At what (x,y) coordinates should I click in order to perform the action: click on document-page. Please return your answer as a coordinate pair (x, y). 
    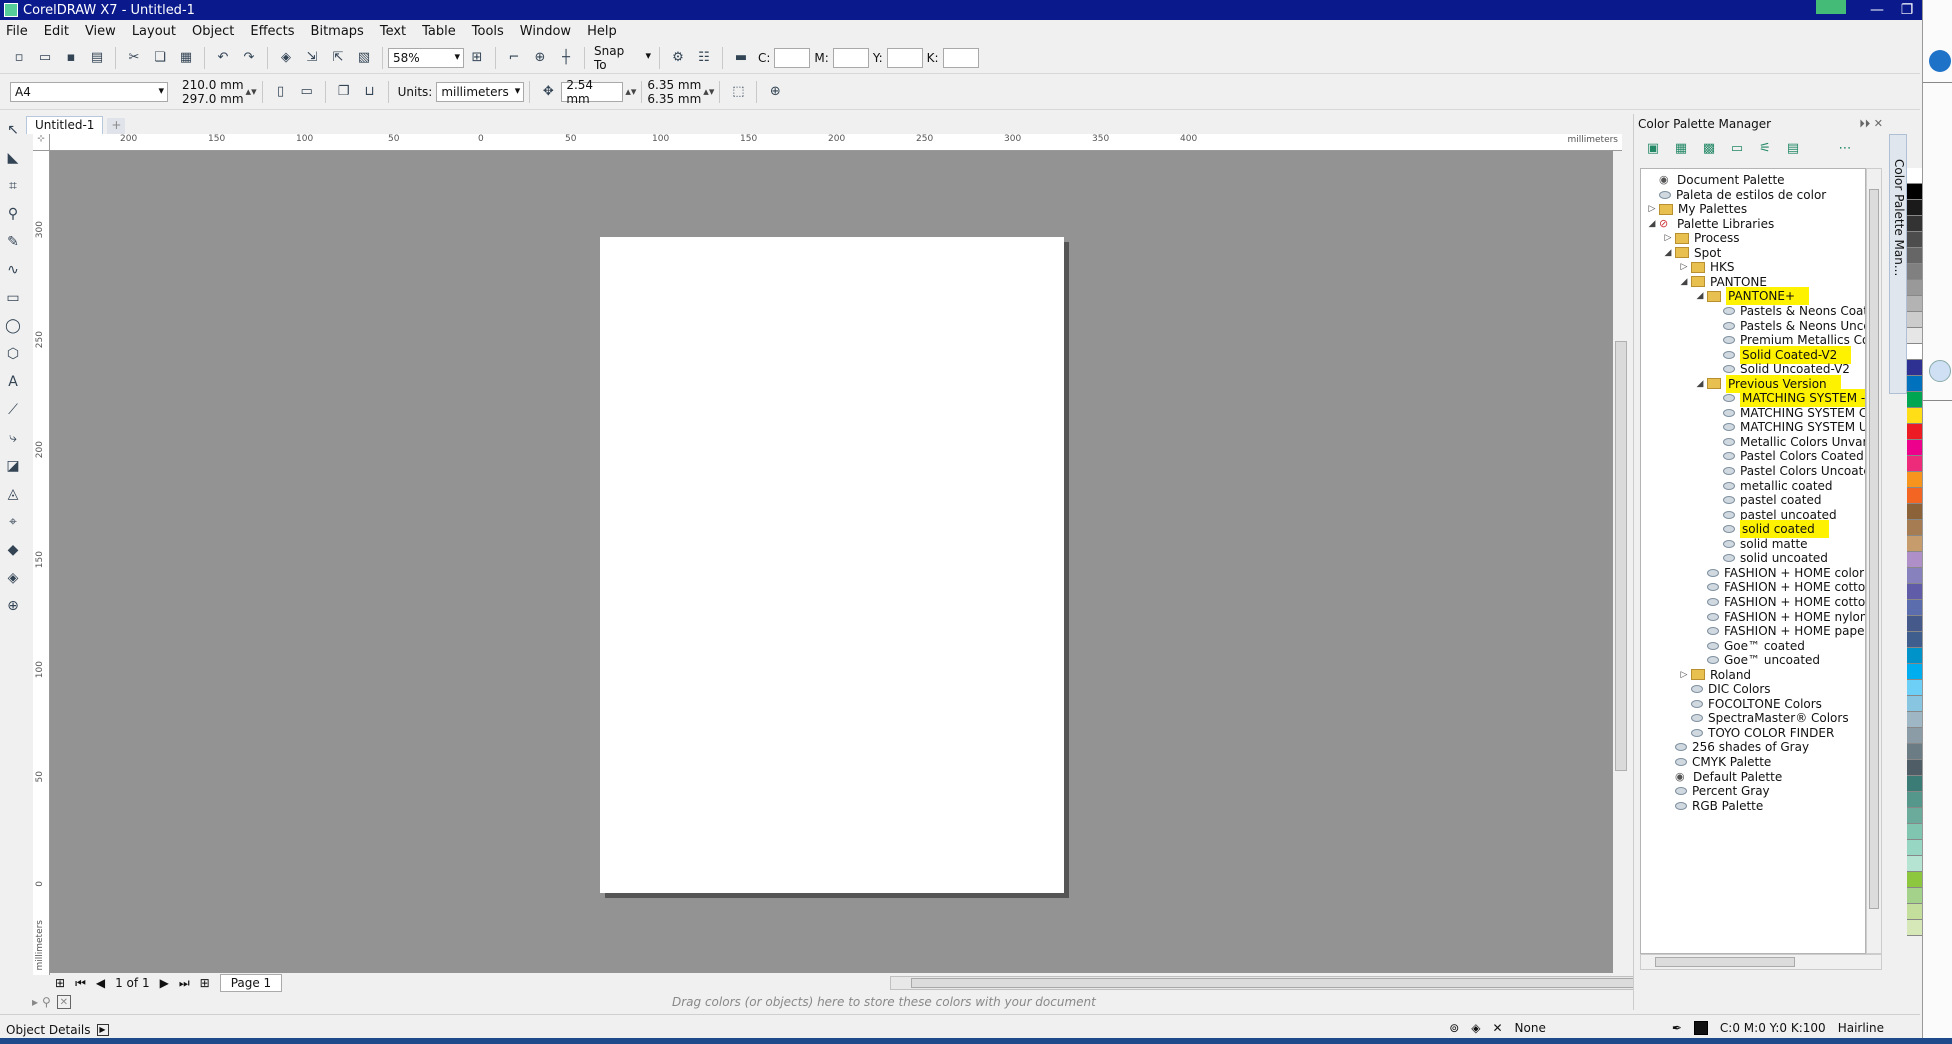
    Looking at the image, I should click on (832, 565).